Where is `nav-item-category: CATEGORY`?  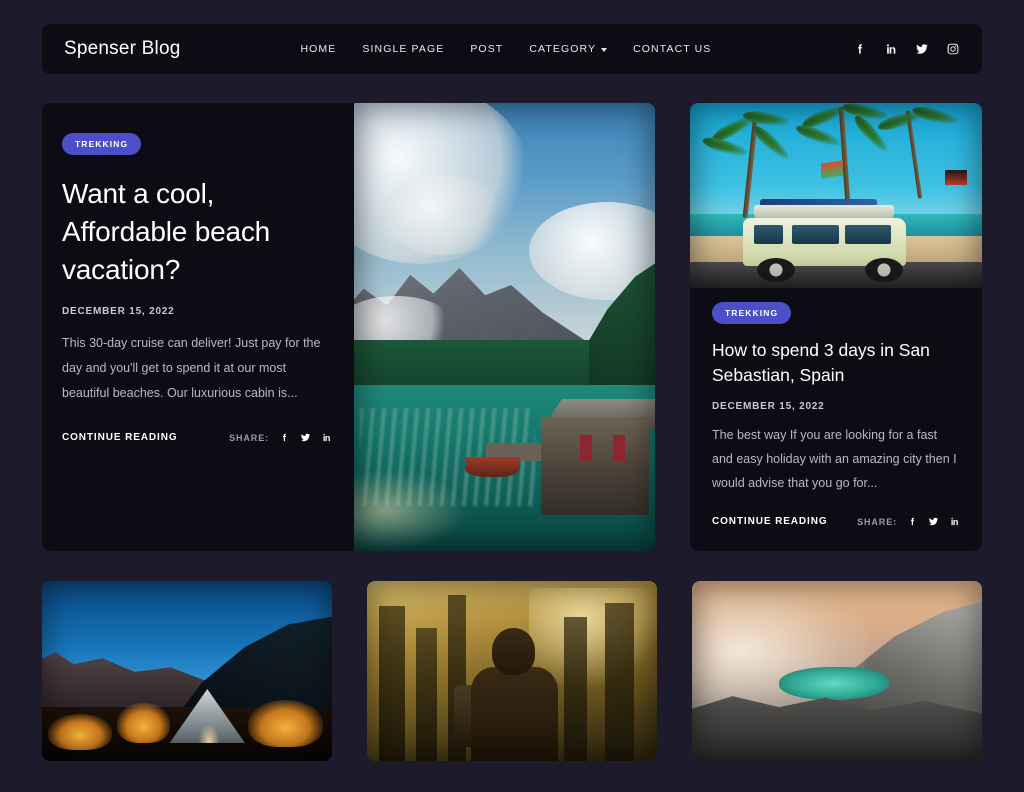
nav-item-category: CATEGORY is located at coordinates (568, 49).